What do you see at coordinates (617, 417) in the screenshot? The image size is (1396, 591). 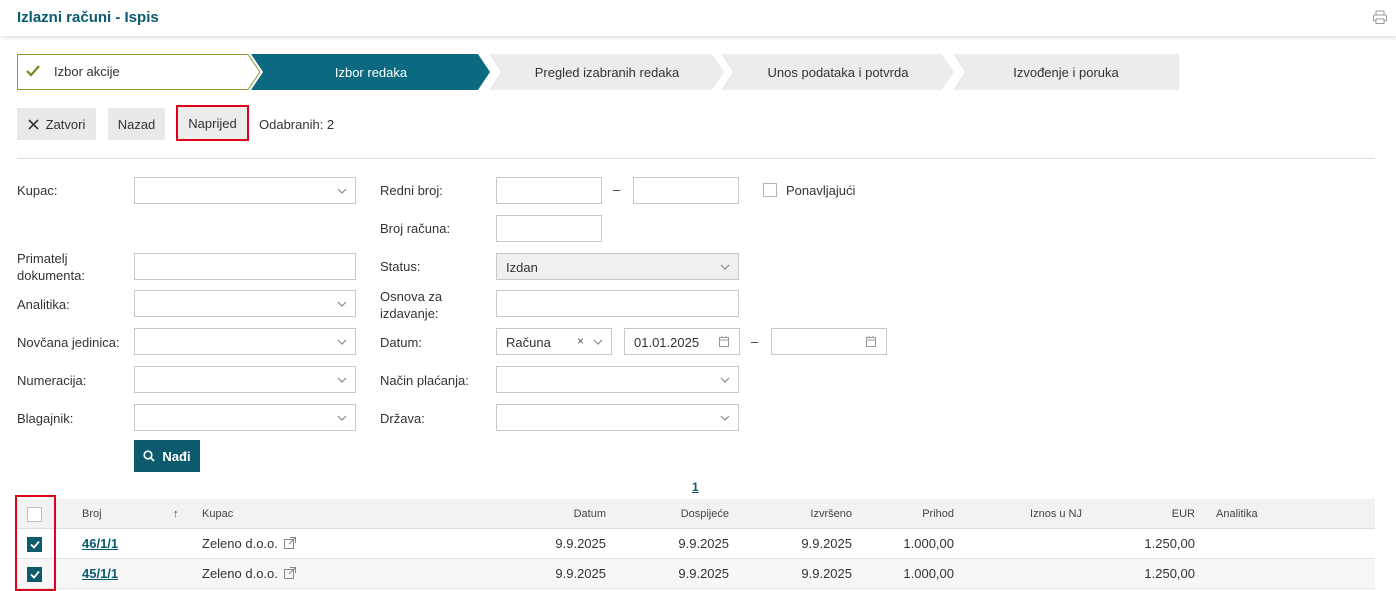 I see `drzava-select` at bounding box center [617, 417].